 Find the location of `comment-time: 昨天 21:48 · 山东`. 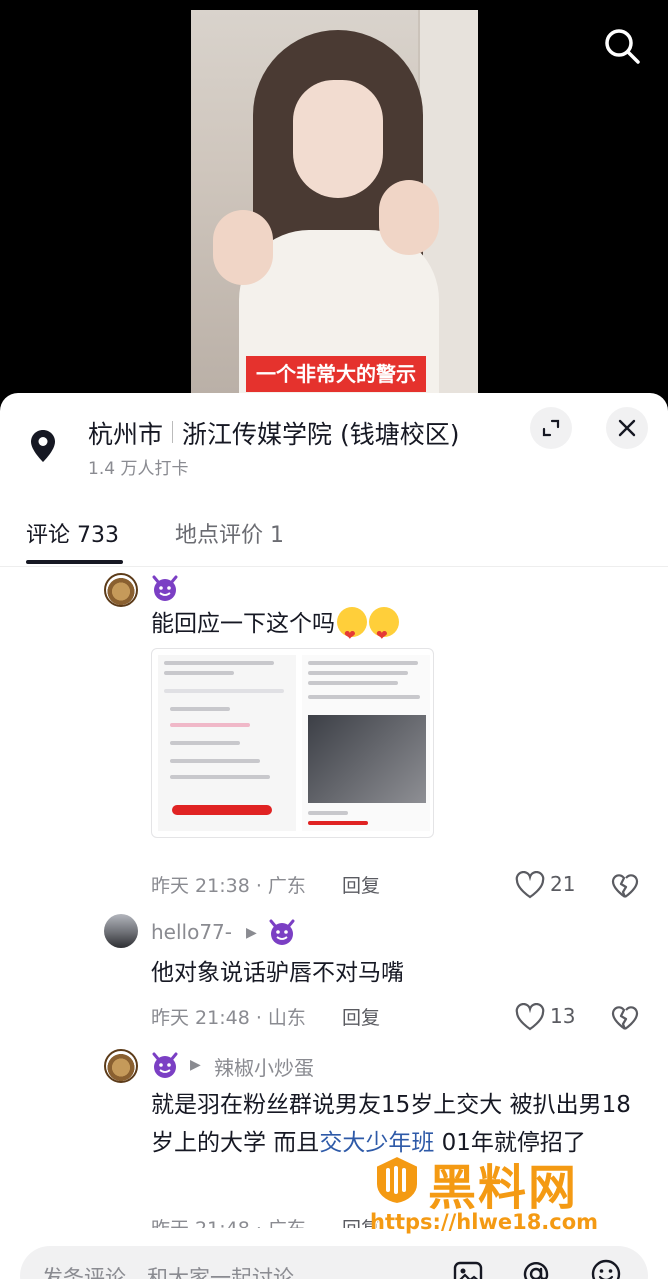

comment-time: 昨天 21:48 · 山东 is located at coordinates (228, 1018).